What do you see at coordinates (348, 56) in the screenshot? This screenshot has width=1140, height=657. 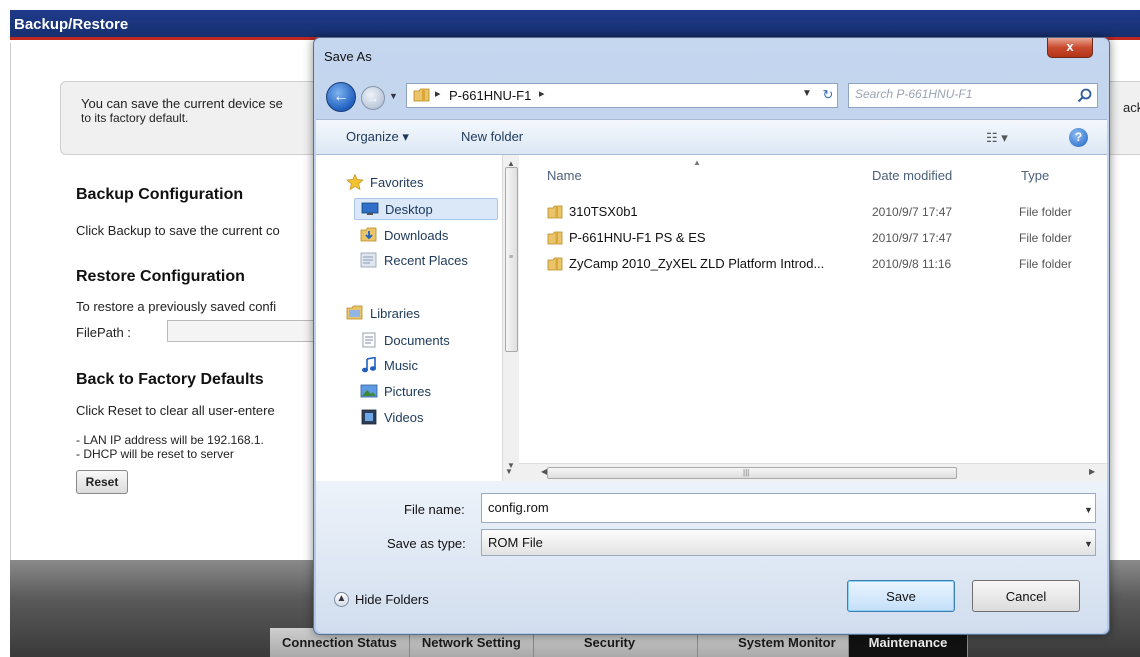 I see `dialog-title: Save As` at bounding box center [348, 56].